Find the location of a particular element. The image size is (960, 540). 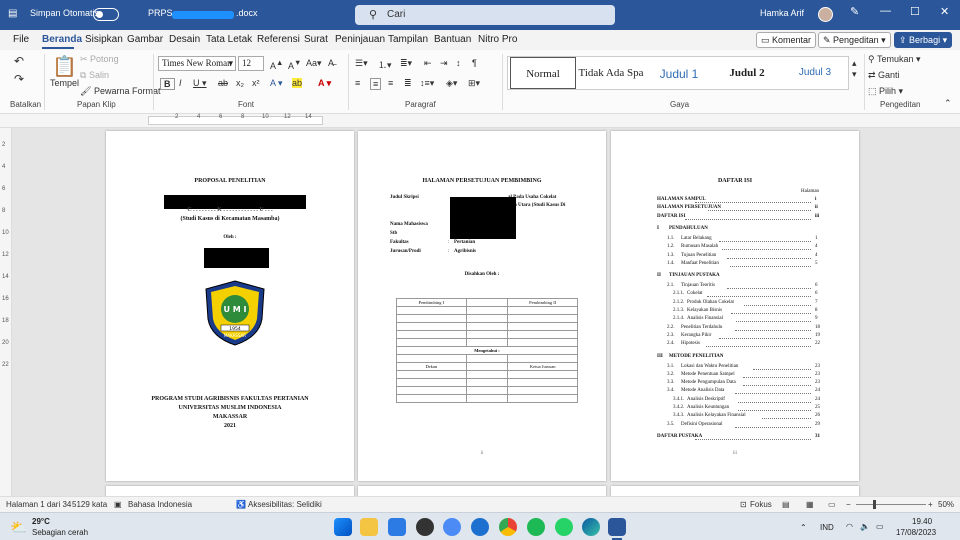

start-icon is located at coordinates (343, 527).